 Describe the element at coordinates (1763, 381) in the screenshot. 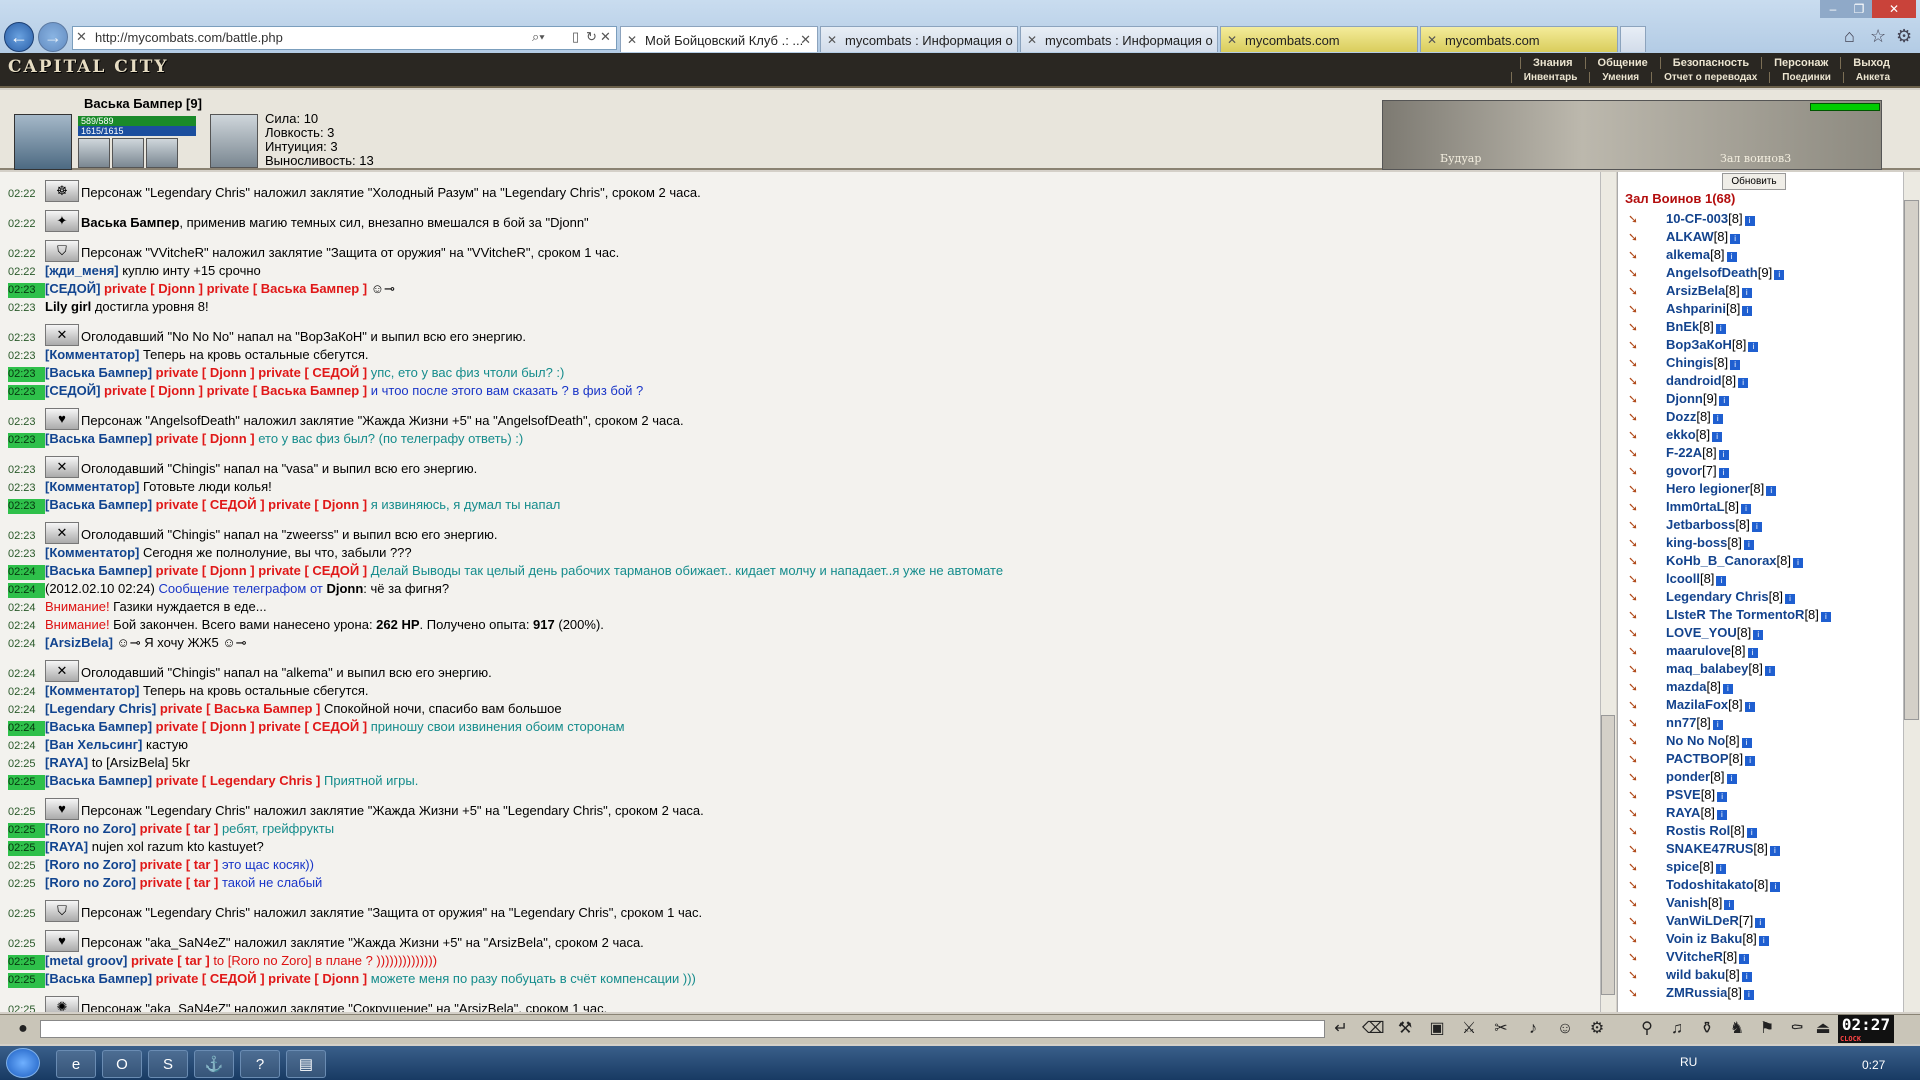

I see `user-list-item: ➘ dandroid[8] i` at that location.